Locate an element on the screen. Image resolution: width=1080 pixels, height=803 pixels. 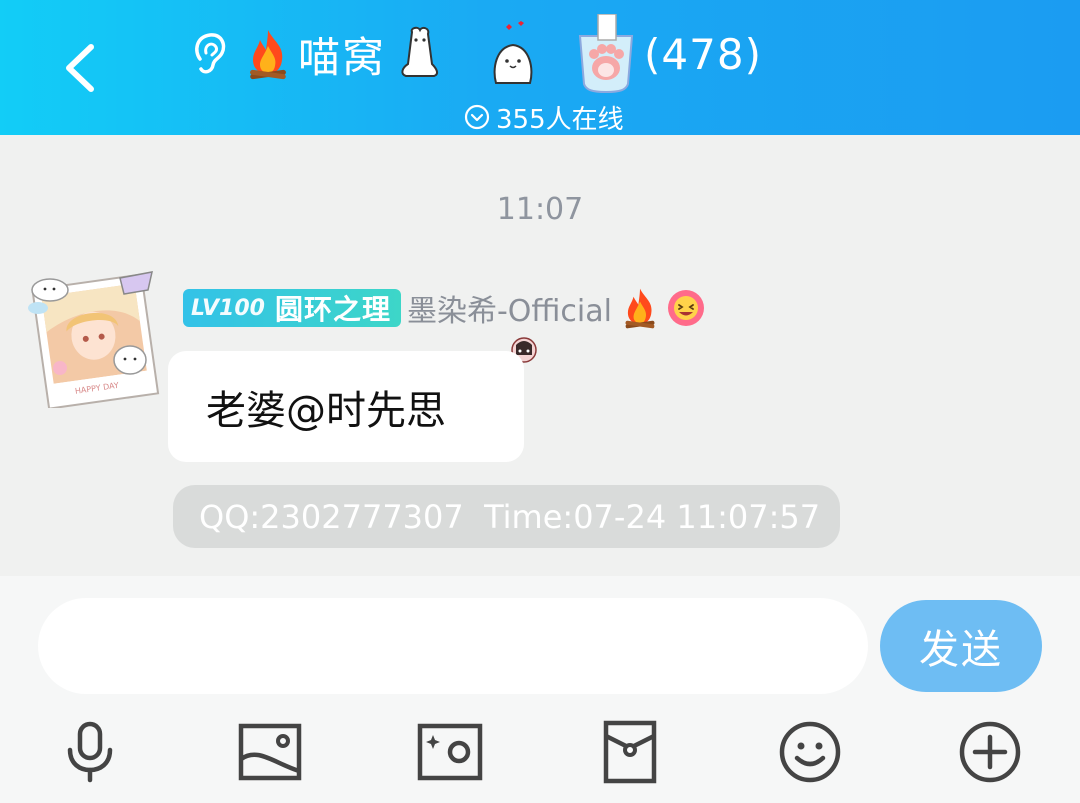
microphone-icon is located at coordinates (90, 752).